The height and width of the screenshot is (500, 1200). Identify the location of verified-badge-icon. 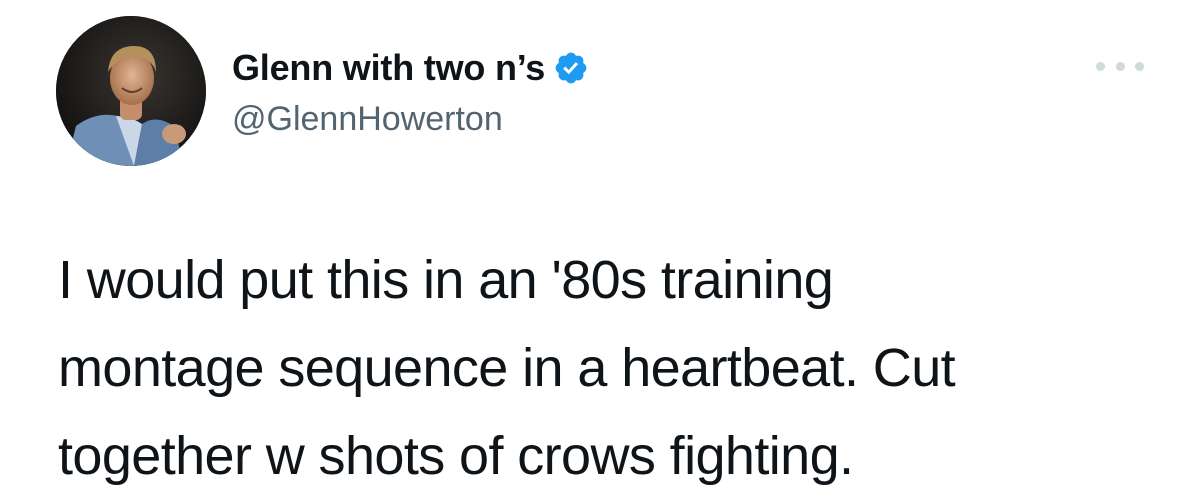
(571, 68).